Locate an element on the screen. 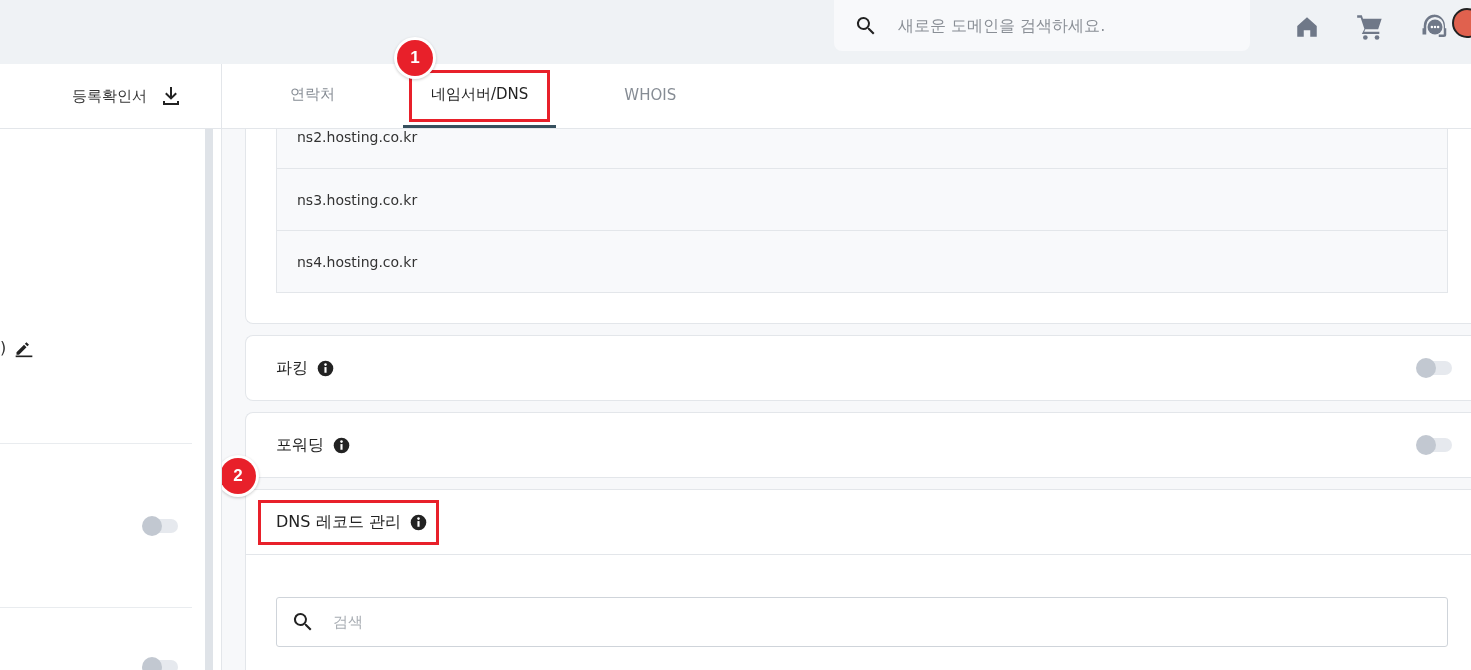  tab: 연락처 is located at coordinates (312, 96).